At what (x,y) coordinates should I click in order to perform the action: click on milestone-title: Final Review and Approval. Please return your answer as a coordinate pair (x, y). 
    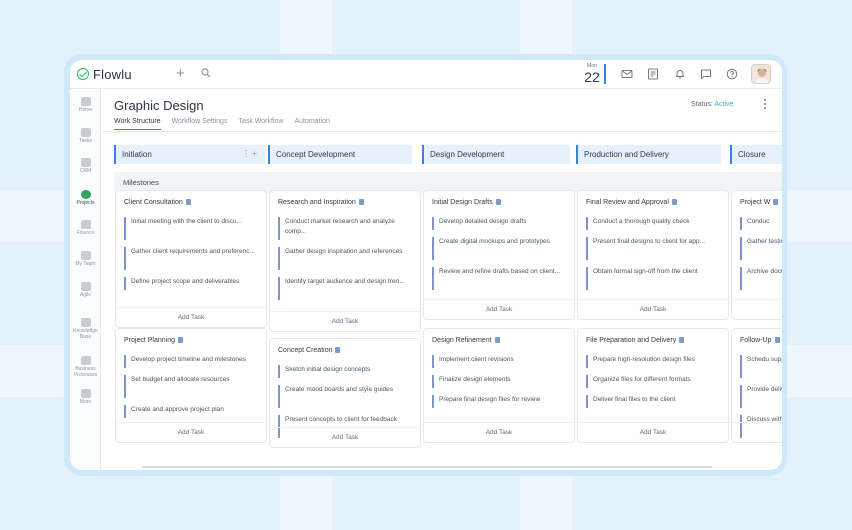
    Looking at the image, I should click on (631, 202).